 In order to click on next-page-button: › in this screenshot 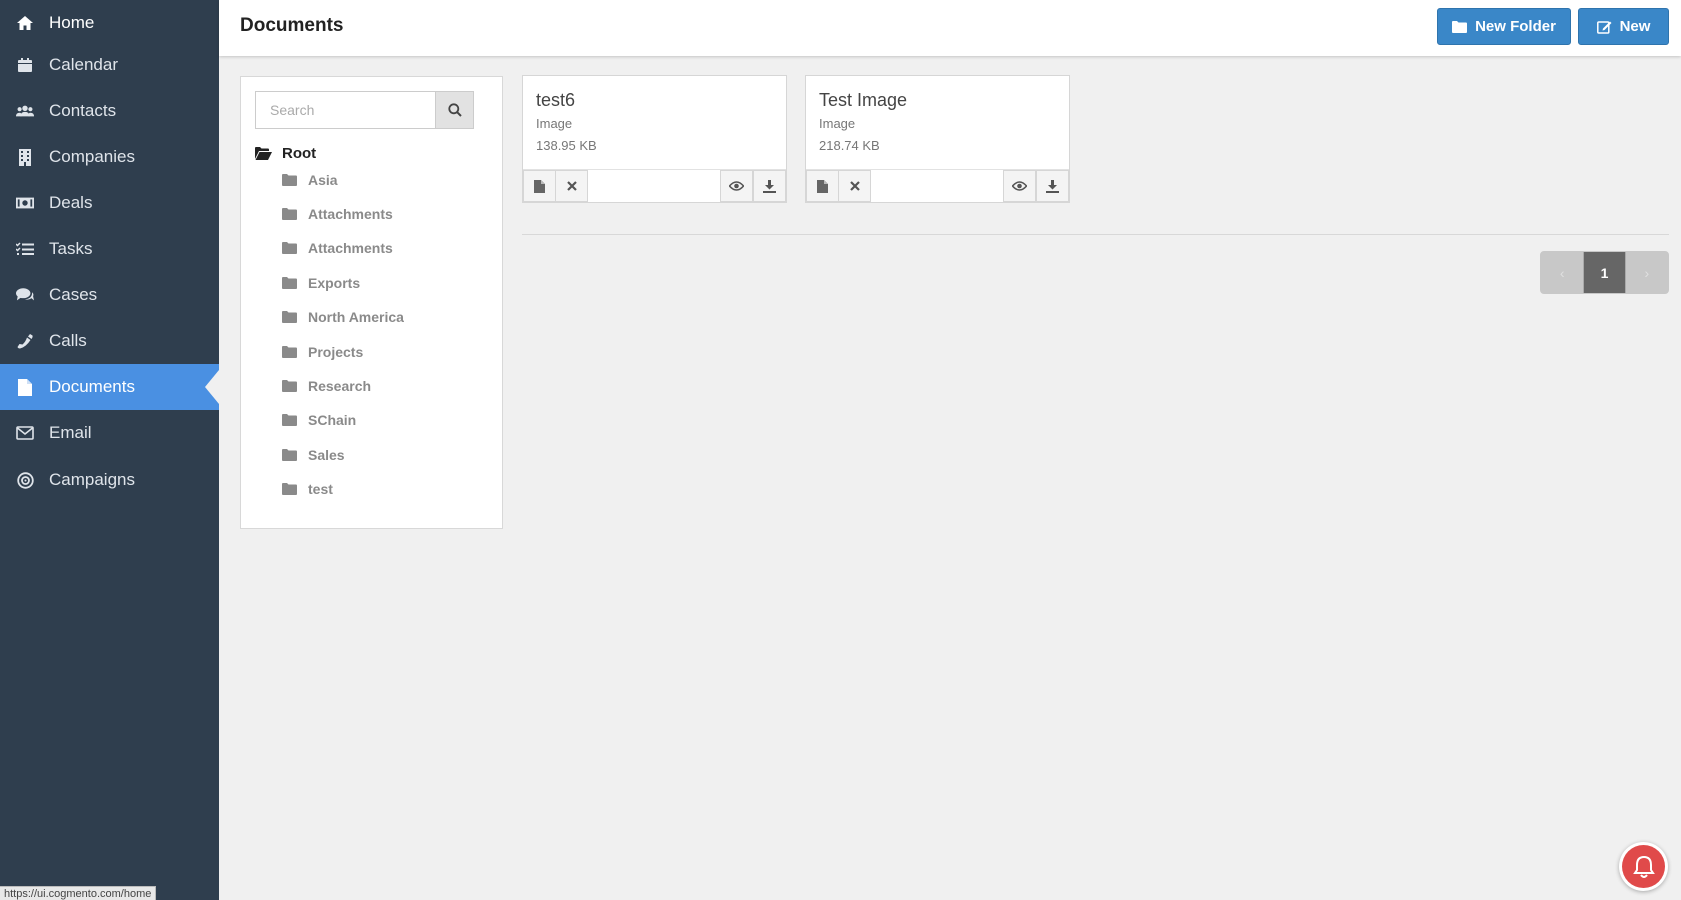, I will do `click(1646, 272)`.